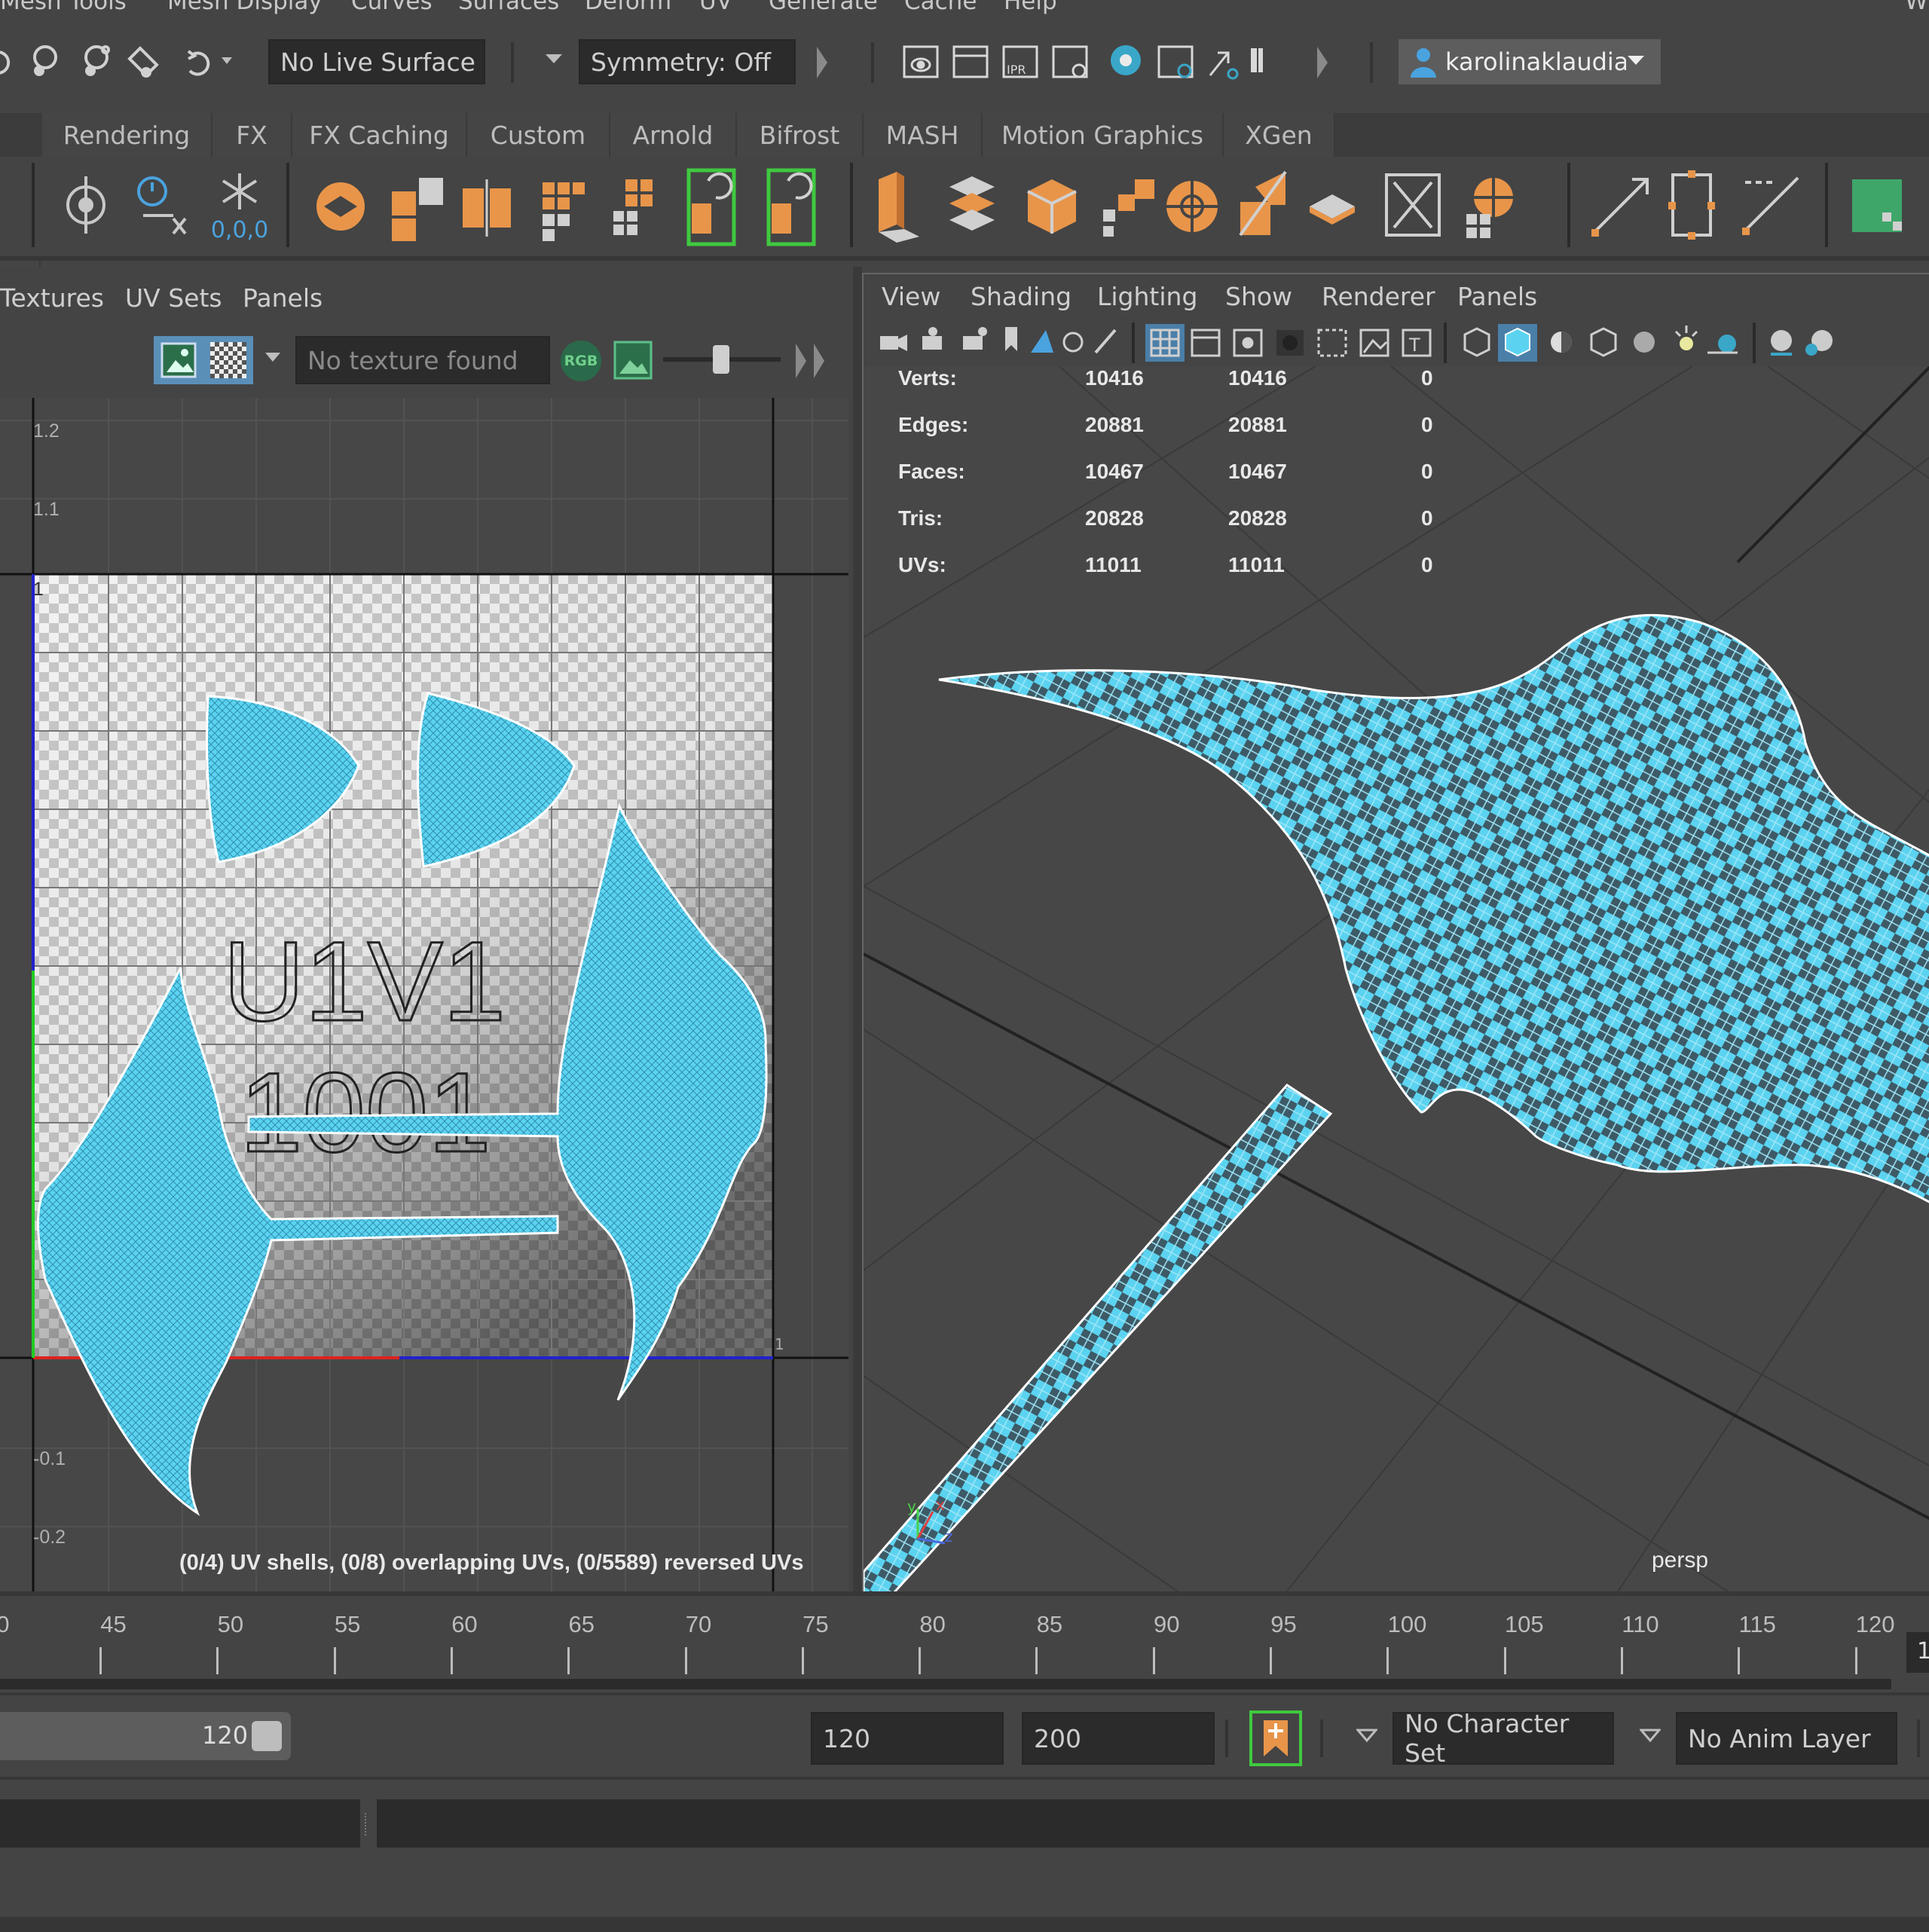  Describe the element at coordinates (1275, 1738) in the screenshot. I see `auto-key-button` at that location.